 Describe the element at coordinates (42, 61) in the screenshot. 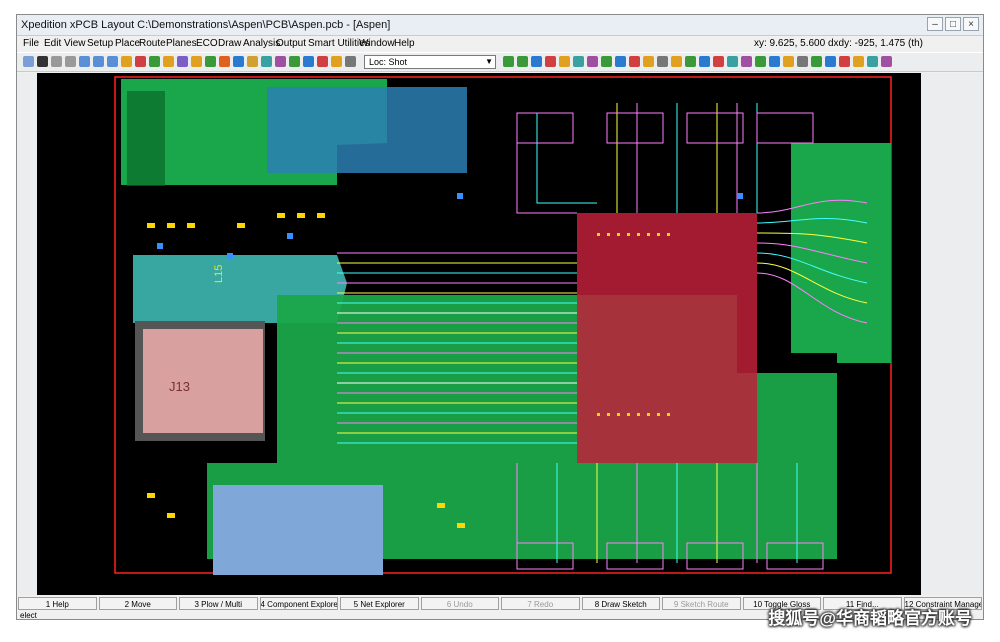

I see `select-icon` at that location.